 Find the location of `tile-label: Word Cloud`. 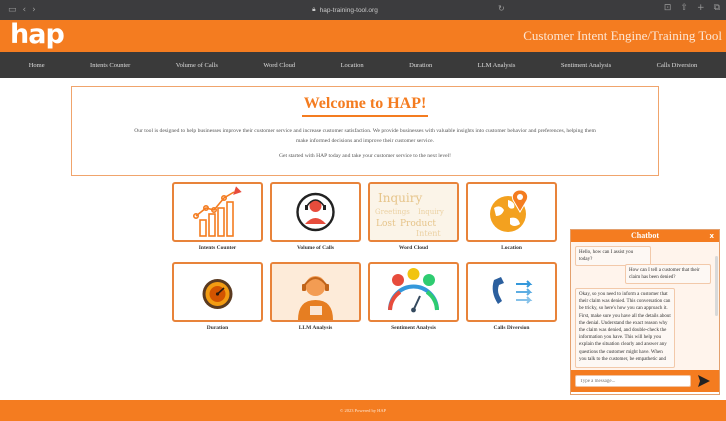

tile-label: Word Cloud is located at coordinates (413, 248).